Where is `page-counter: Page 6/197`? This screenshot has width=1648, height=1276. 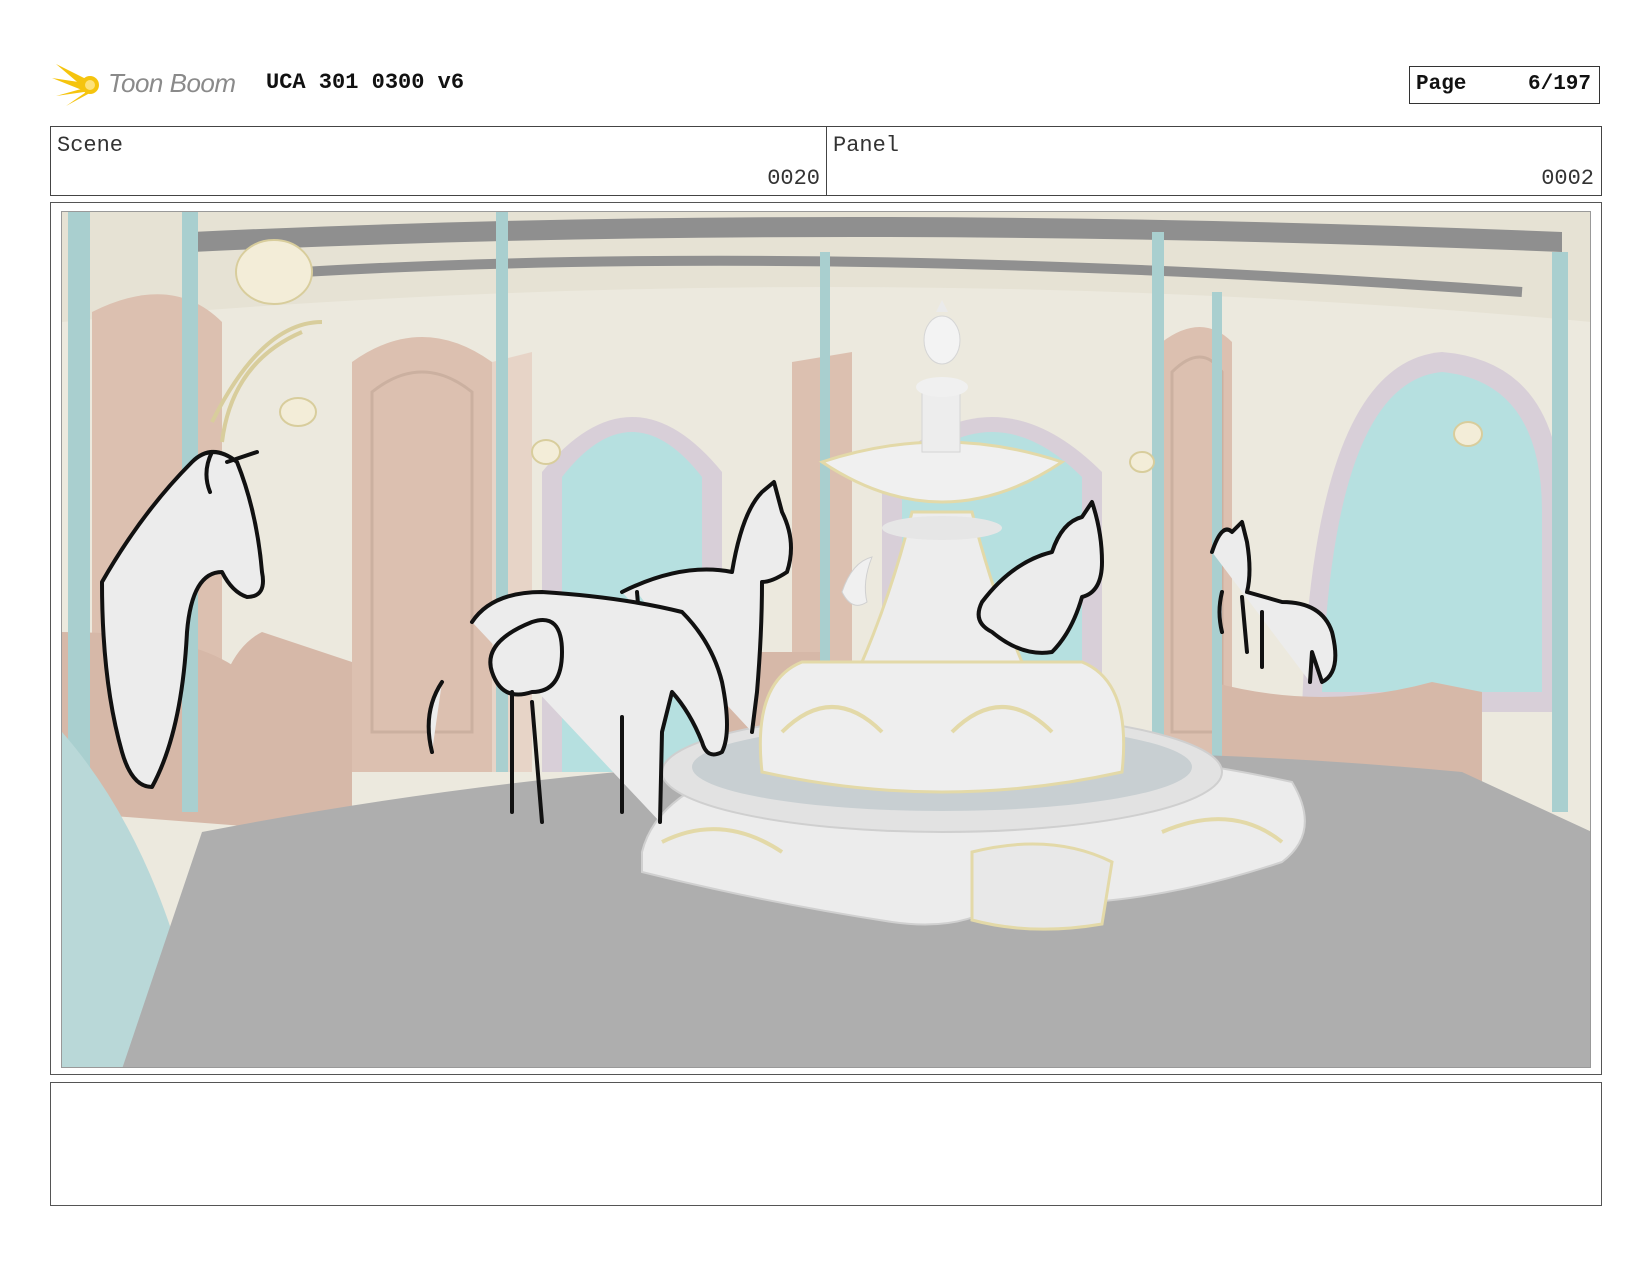 page-counter: Page 6/197 is located at coordinates (1504, 85).